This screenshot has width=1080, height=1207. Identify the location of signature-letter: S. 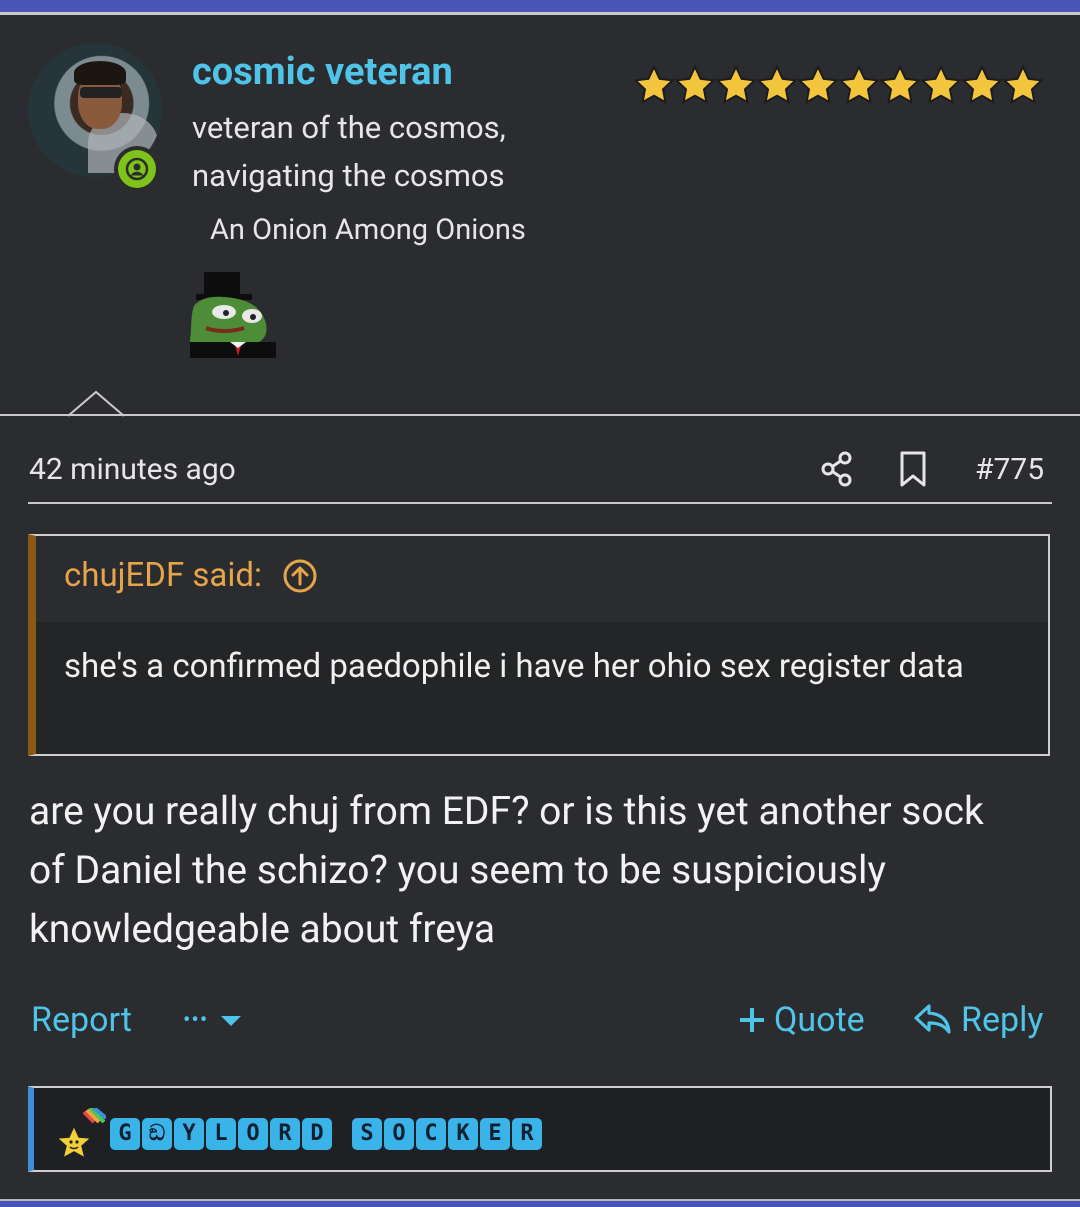
(367, 1134).